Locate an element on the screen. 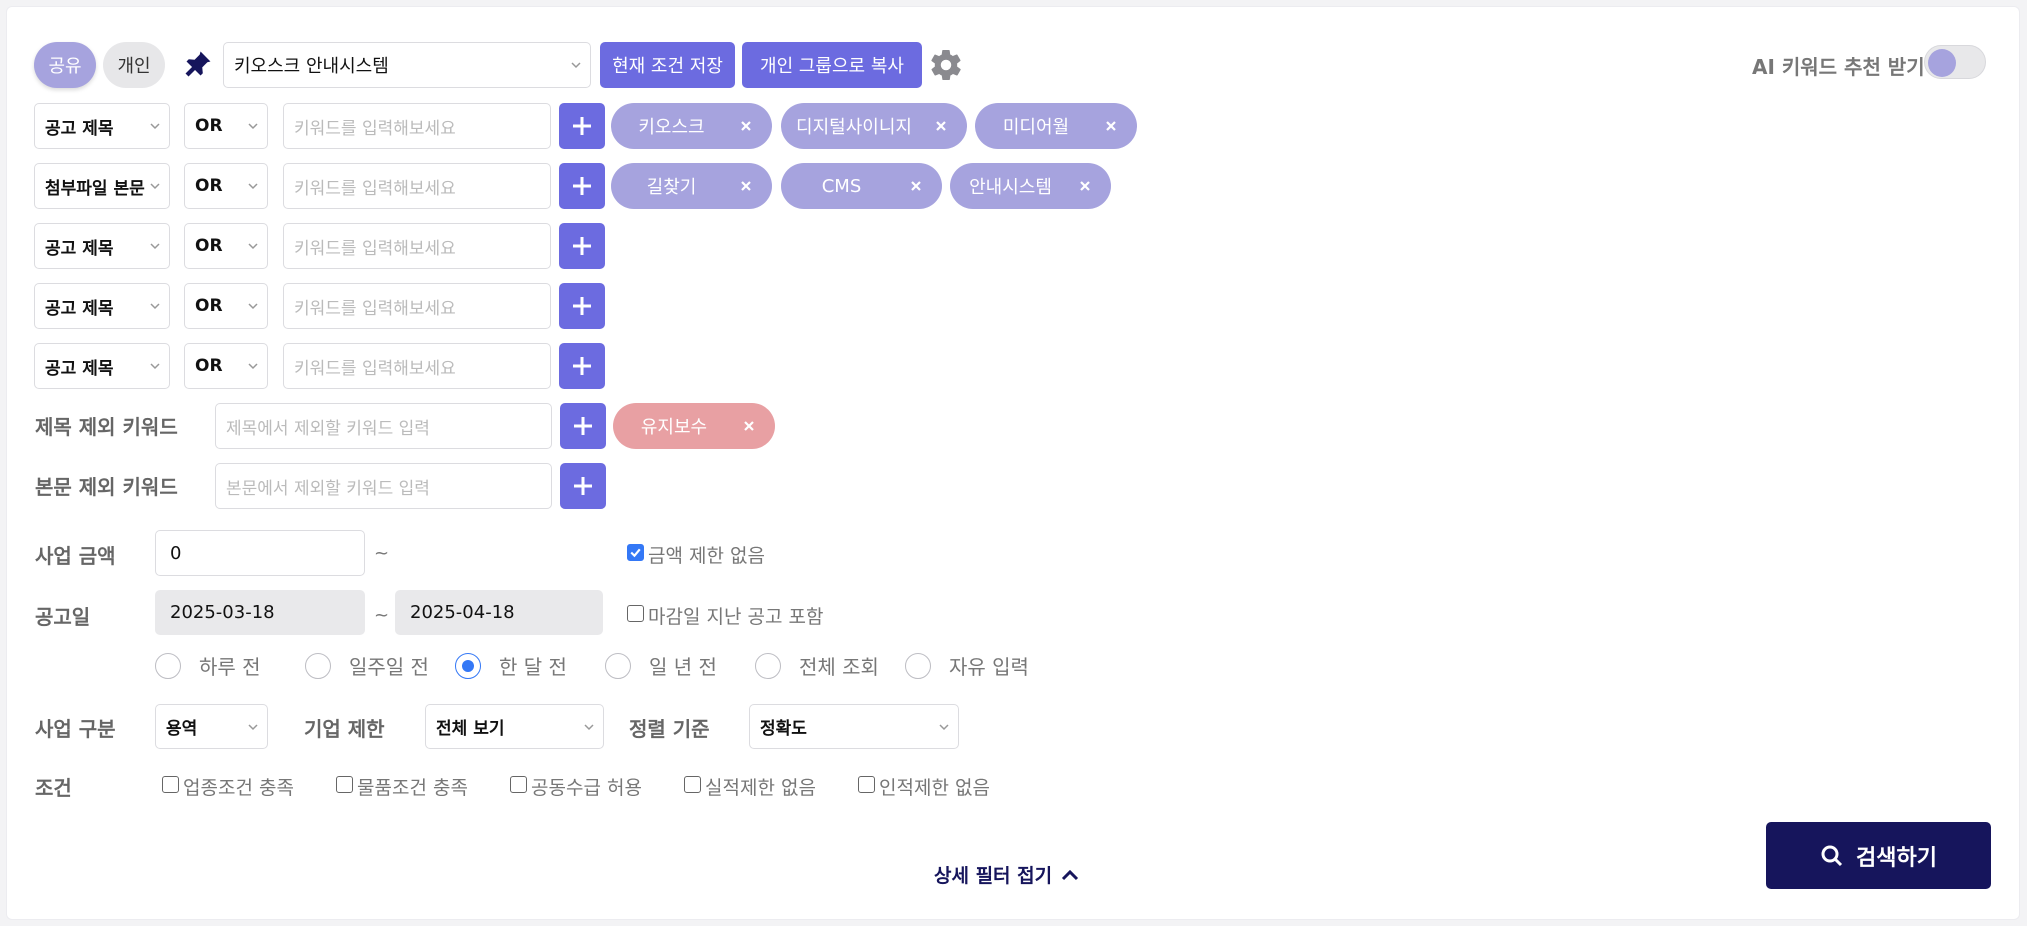 This screenshot has width=2027, height=926. date-end-input: 2025-04-18 is located at coordinates (499, 612).